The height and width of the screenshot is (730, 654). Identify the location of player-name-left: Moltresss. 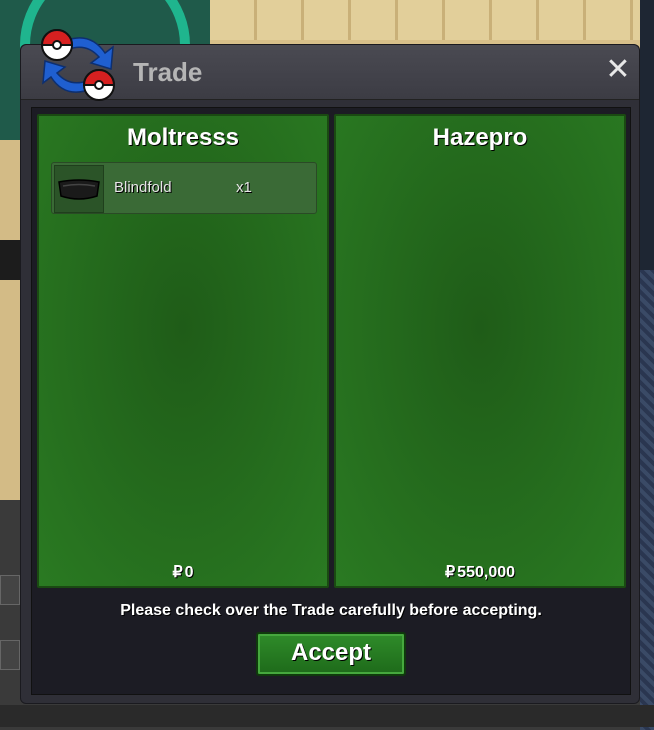
(183, 137).